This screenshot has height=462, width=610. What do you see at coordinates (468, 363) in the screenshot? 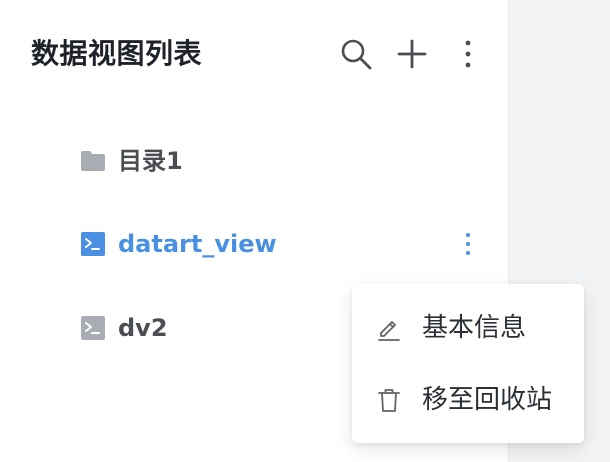
I see `context-menu: 基本信息 移至回收站` at bounding box center [468, 363].